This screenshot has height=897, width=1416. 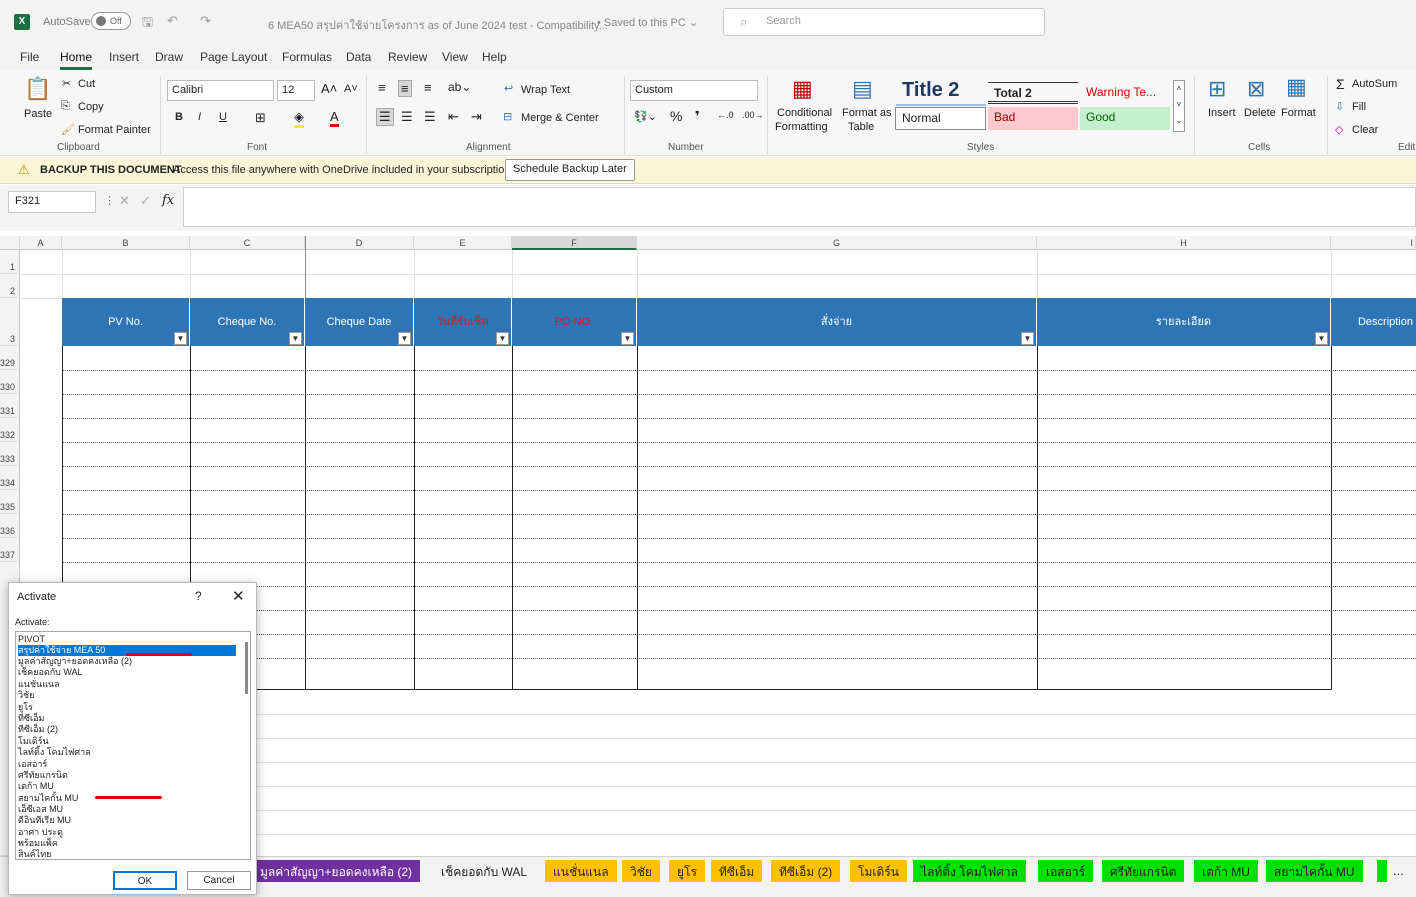 I want to click on list-item: ทีซีเอ็ม, so click(x=127, y=718).